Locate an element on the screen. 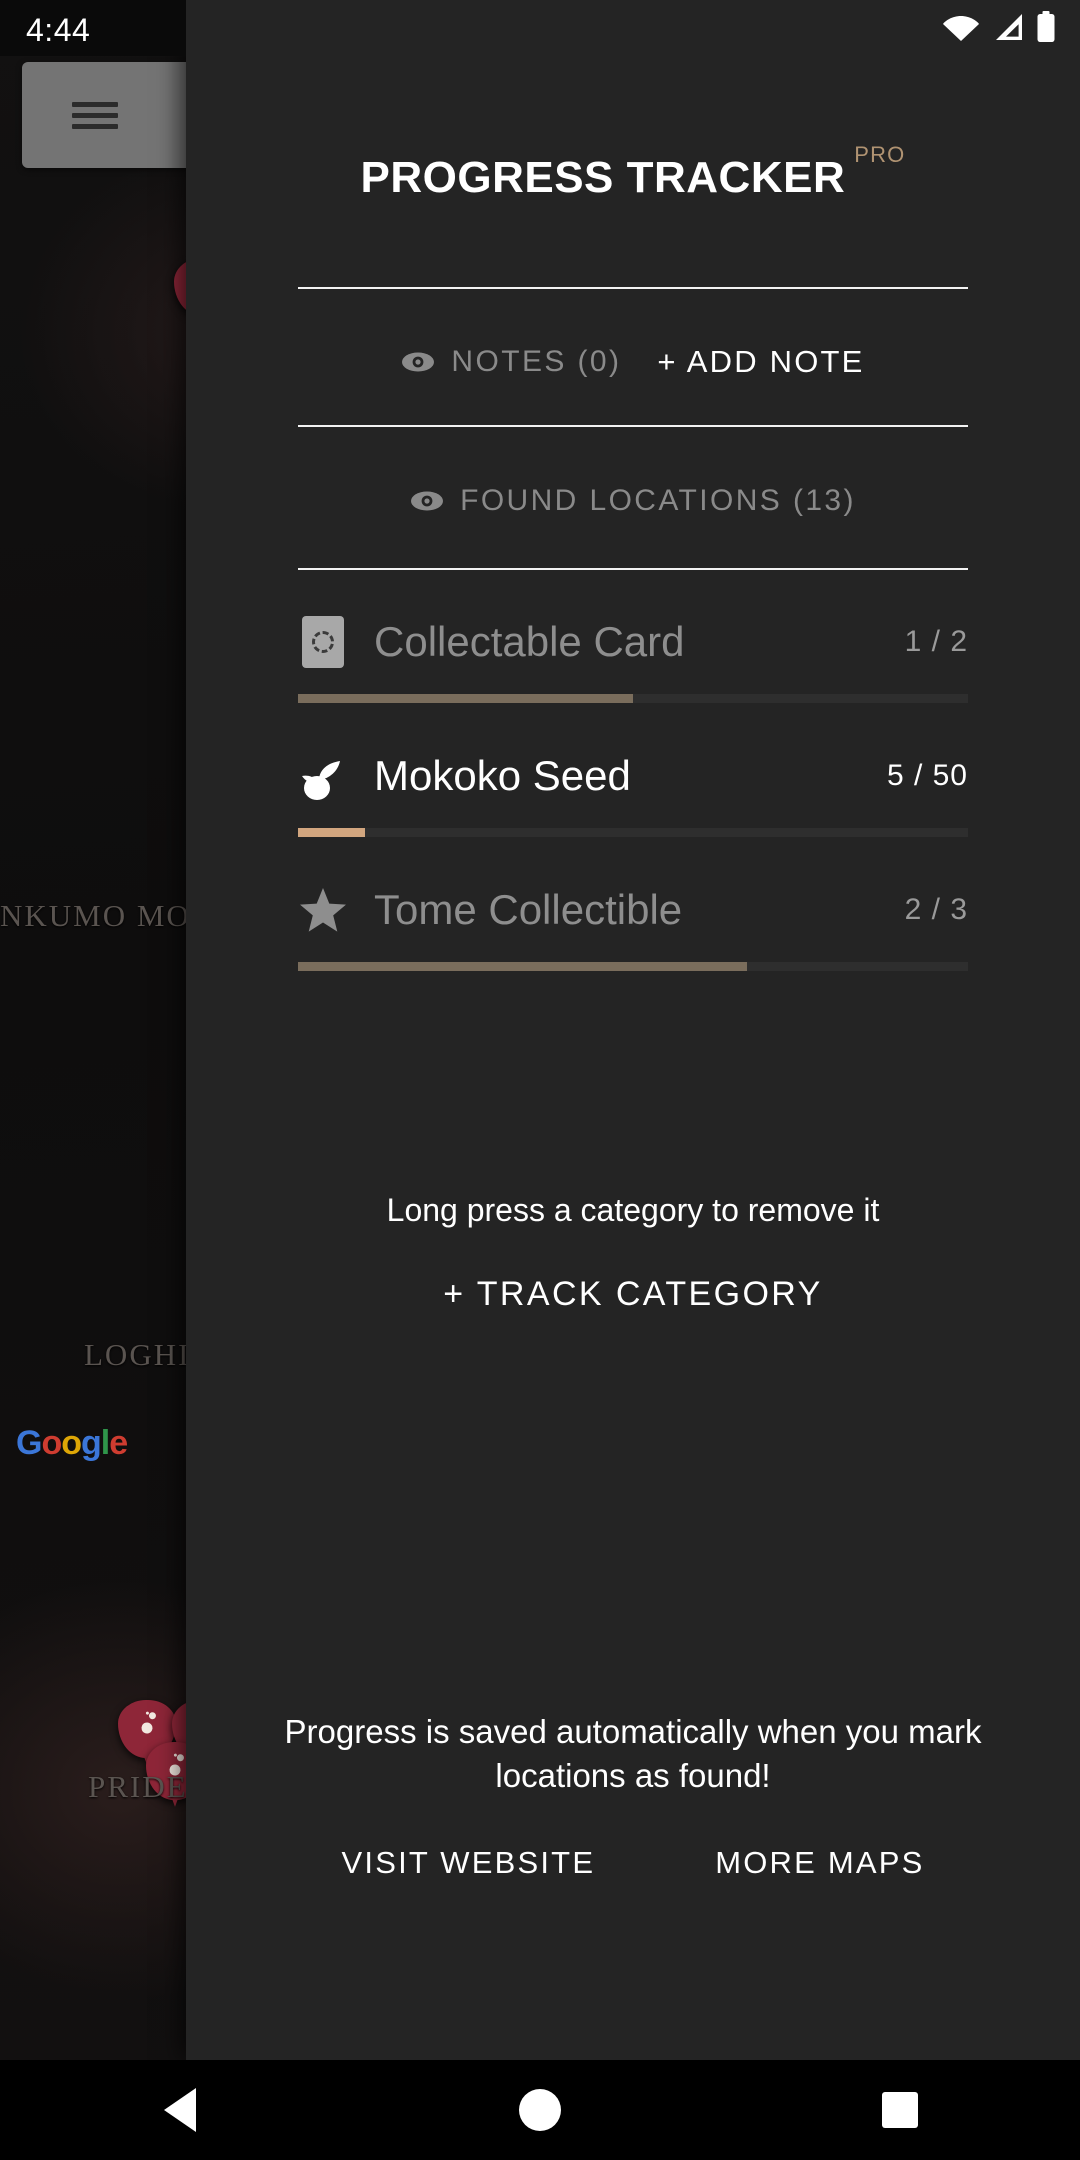 Image resolution: width=1080 pixels, height=2160 pixels. category-name: Tome Collectible is located at coordinates (528, 909).